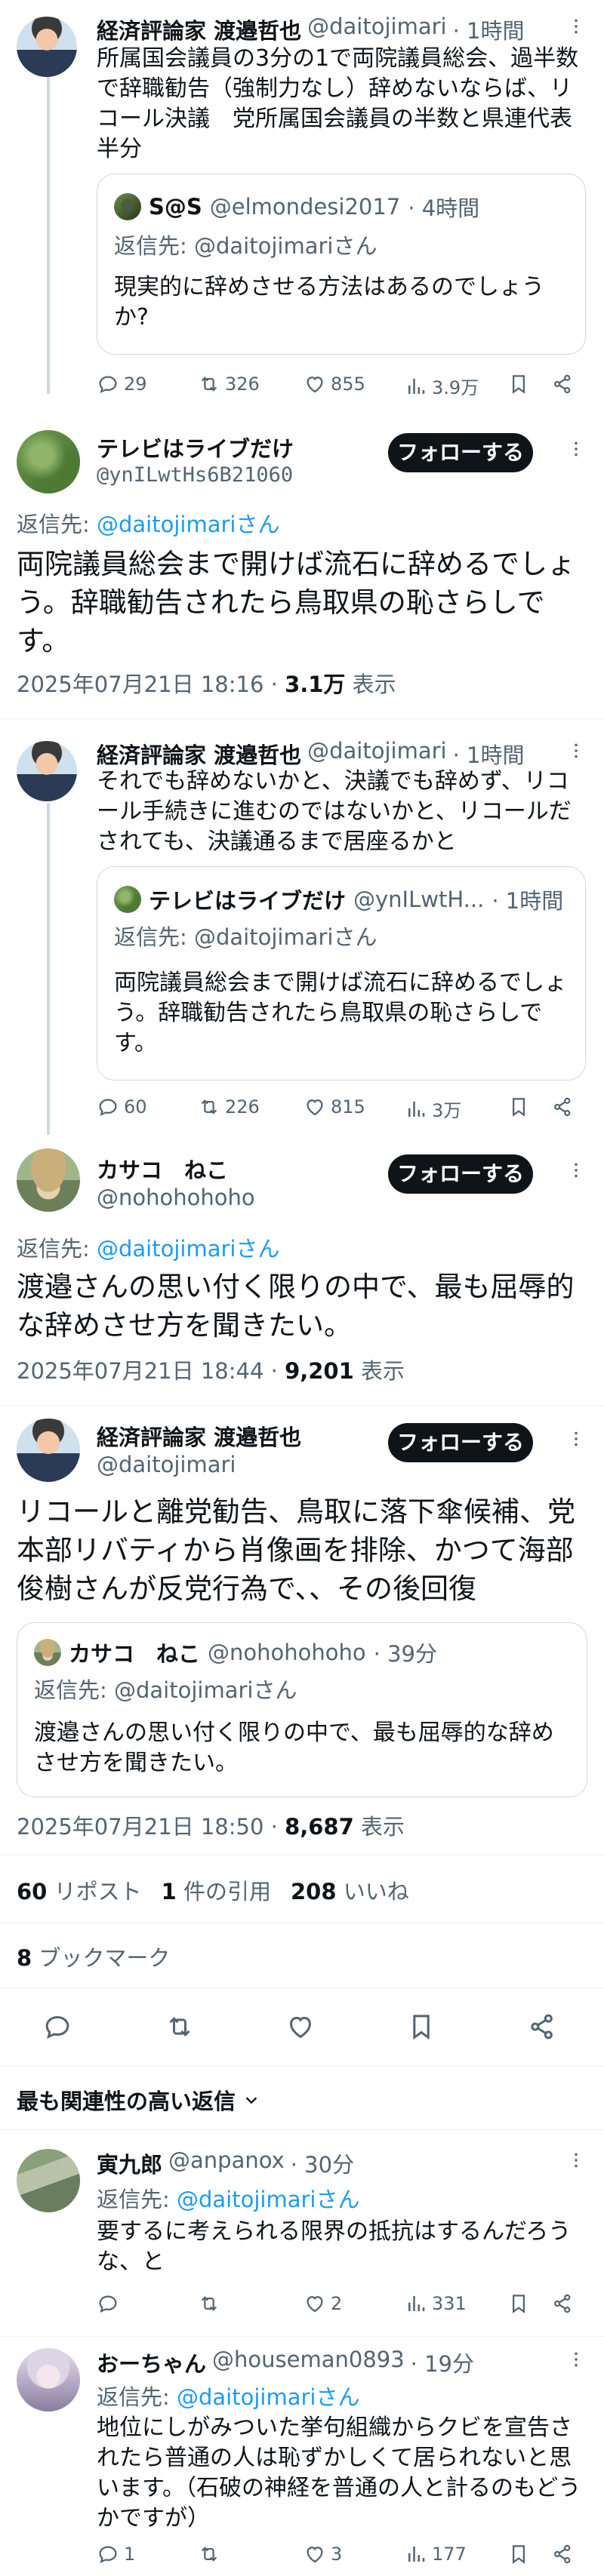 The height and width of the screenshot is (2576, 604). I want to click on quote-reply-to: 返信先: @daitojimariさん, so click(166, 1690).